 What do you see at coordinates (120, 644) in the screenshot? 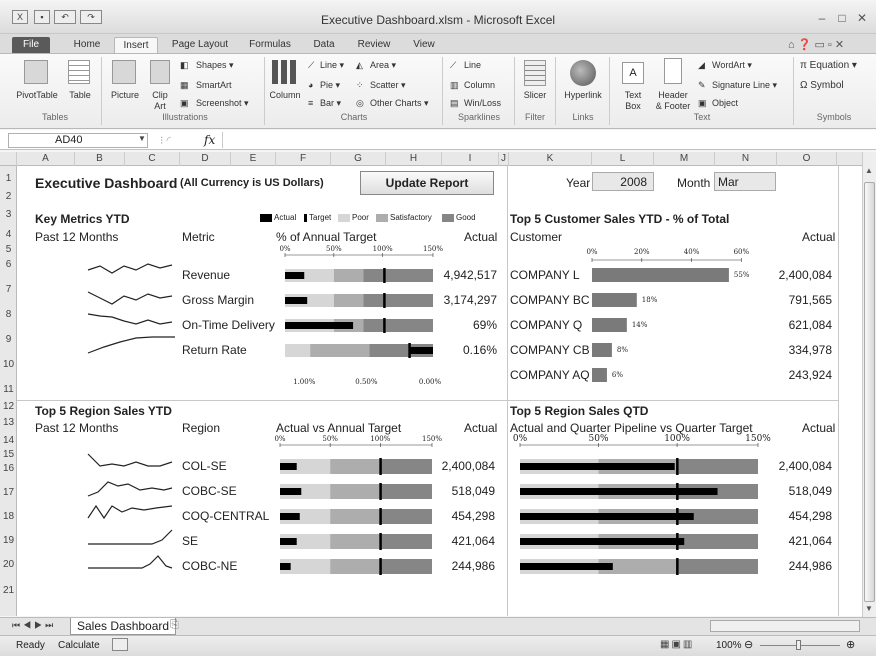
I see `macro-record-icon` at bounding box center [120, 644].